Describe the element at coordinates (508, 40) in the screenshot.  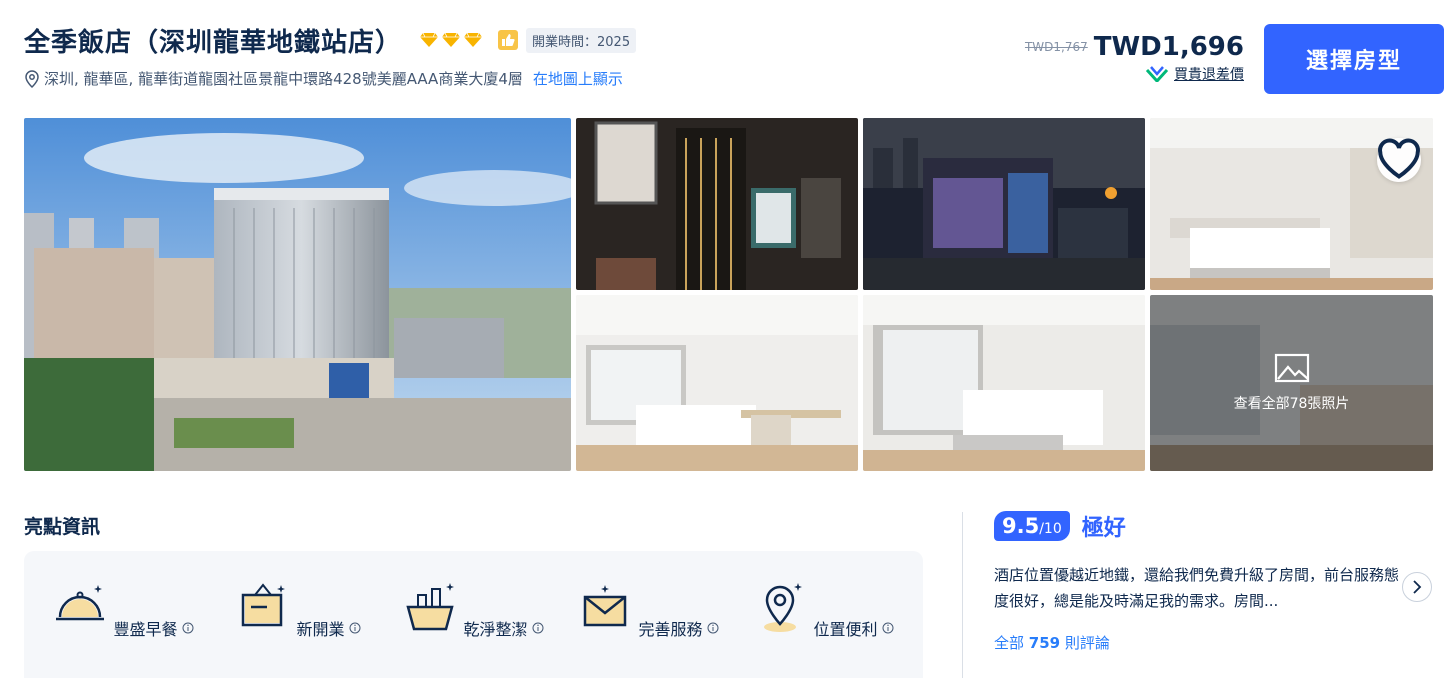
I see `thumbs-up-icon` at that location.